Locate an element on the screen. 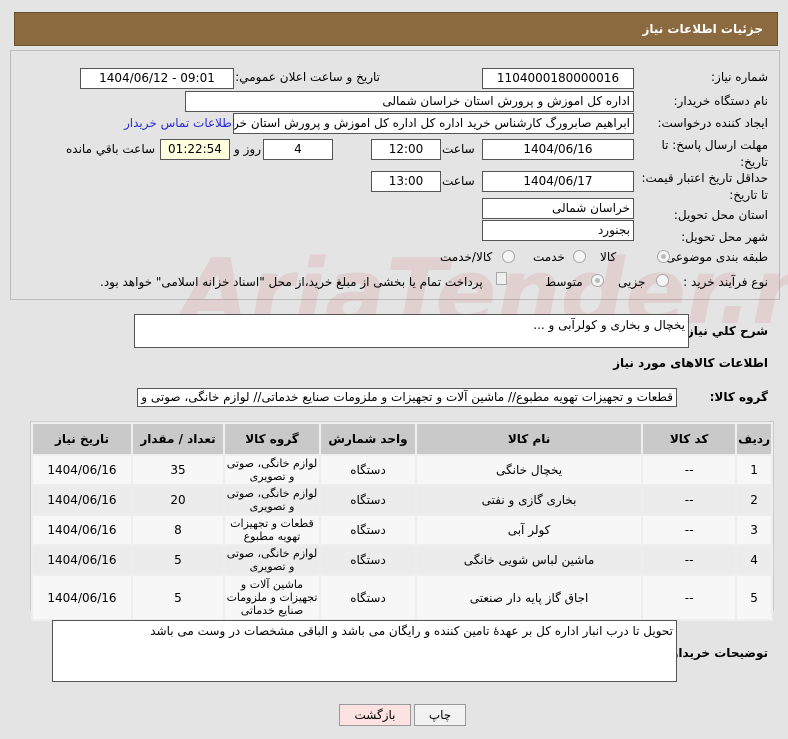 This screenshot has width=788, height=739. category-service-radio is located at coordinates (579, 256).